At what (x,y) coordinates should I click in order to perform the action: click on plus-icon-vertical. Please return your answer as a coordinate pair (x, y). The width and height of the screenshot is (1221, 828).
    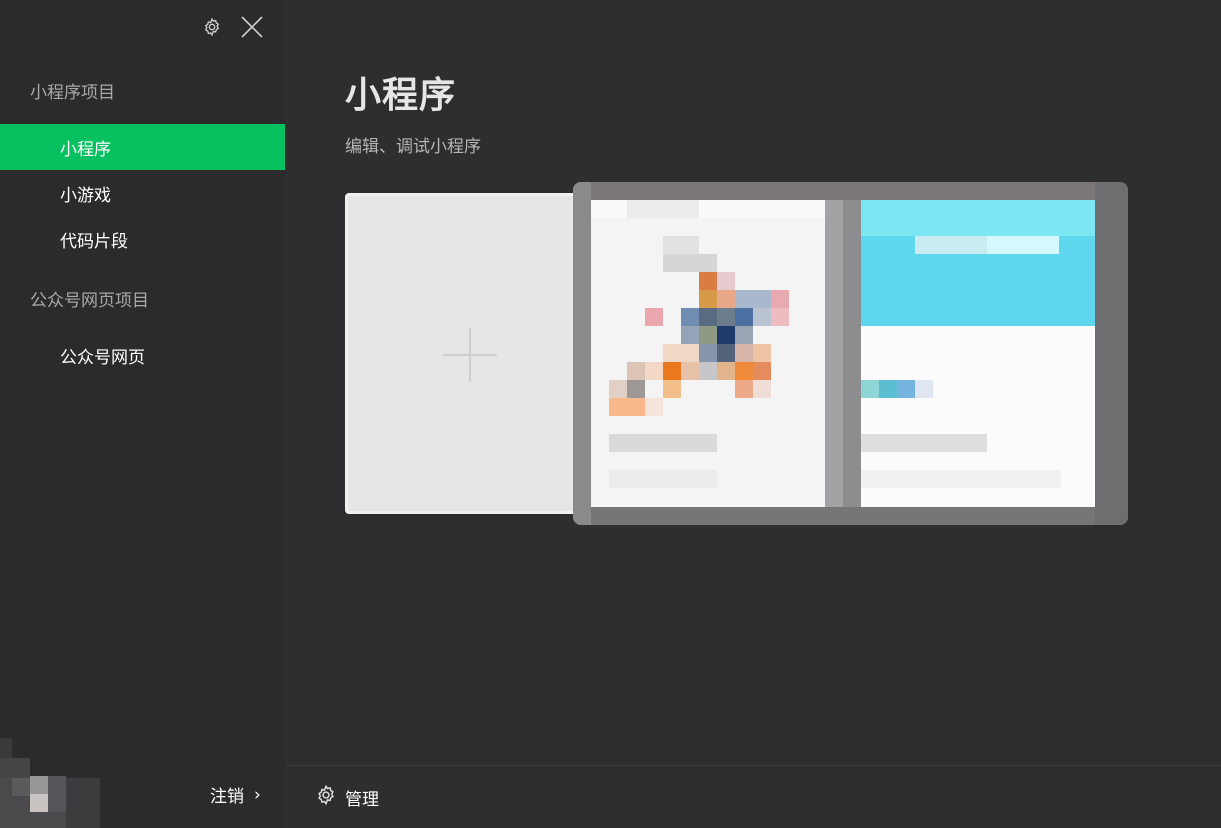
    Looking at the image, I should click on (470, 355).